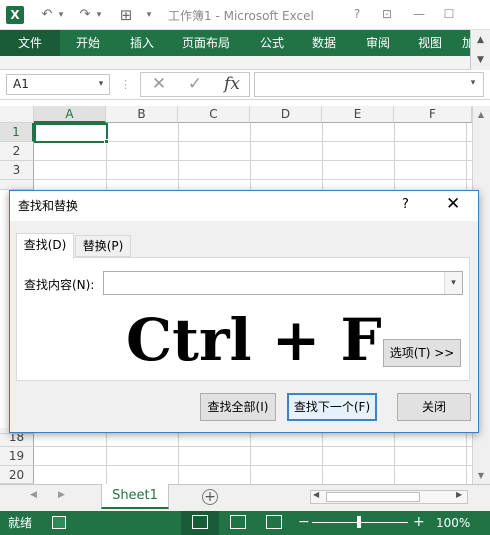 The width and height of the screenshot is (490, 535). Describe the element at coordinates (17, 151) in the screenshot. I see `row-header-2: 2` at that location.